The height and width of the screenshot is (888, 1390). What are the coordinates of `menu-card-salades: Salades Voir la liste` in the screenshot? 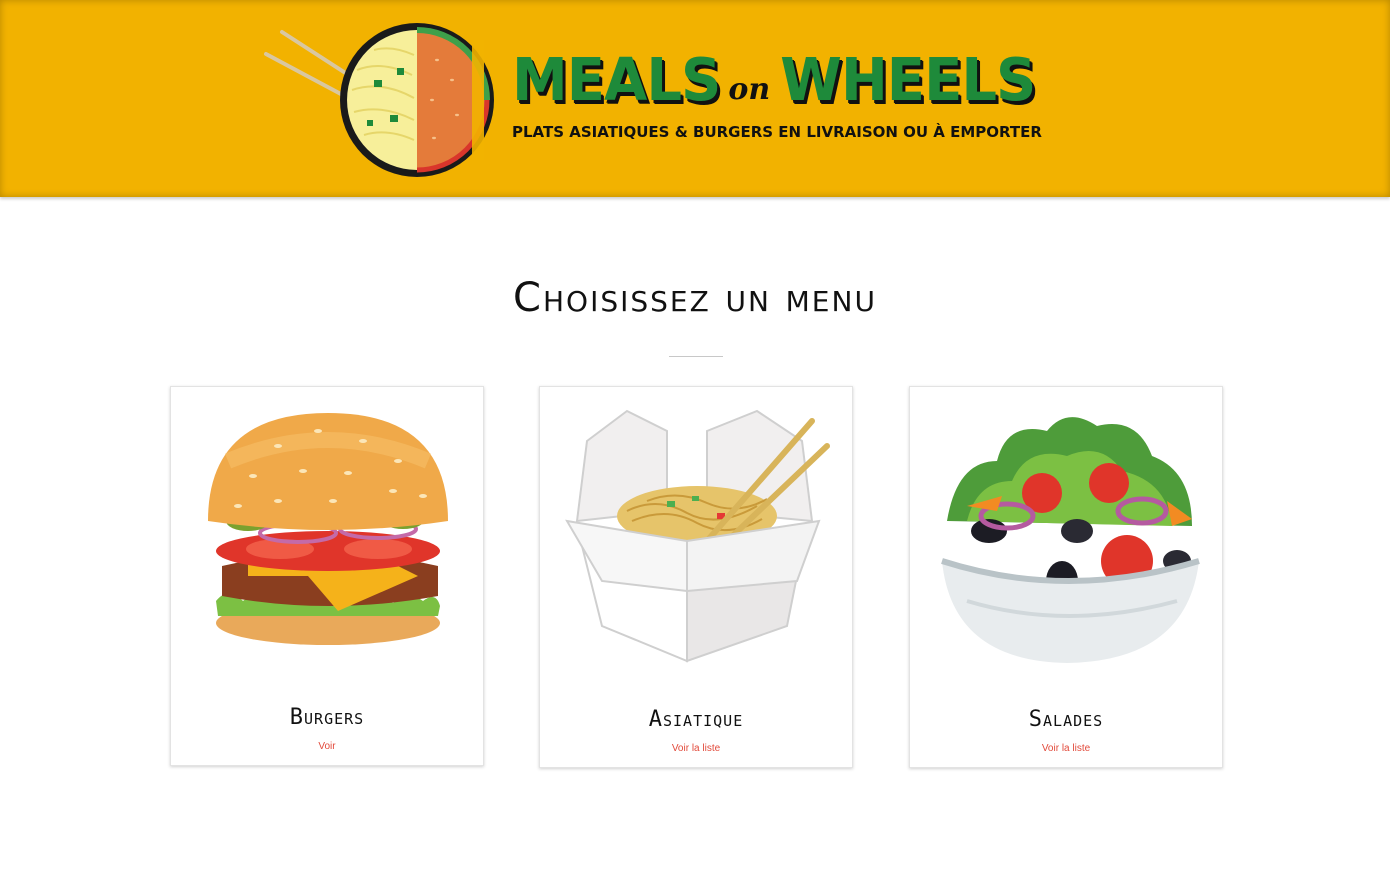 It's located at (1066, 577).